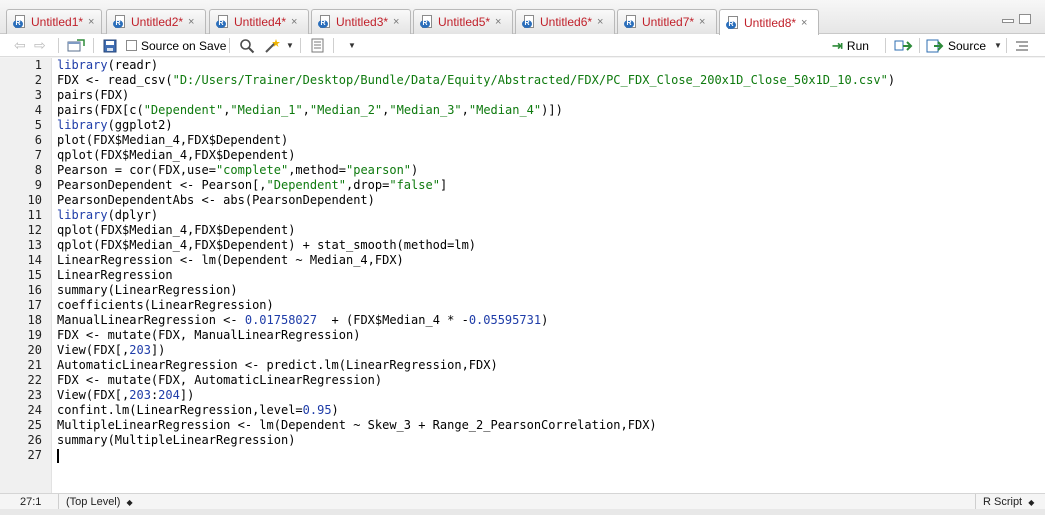 The height and width of the screenshot is (515, 1045). I want to click on pane-bottom-border, so click(522, 512).